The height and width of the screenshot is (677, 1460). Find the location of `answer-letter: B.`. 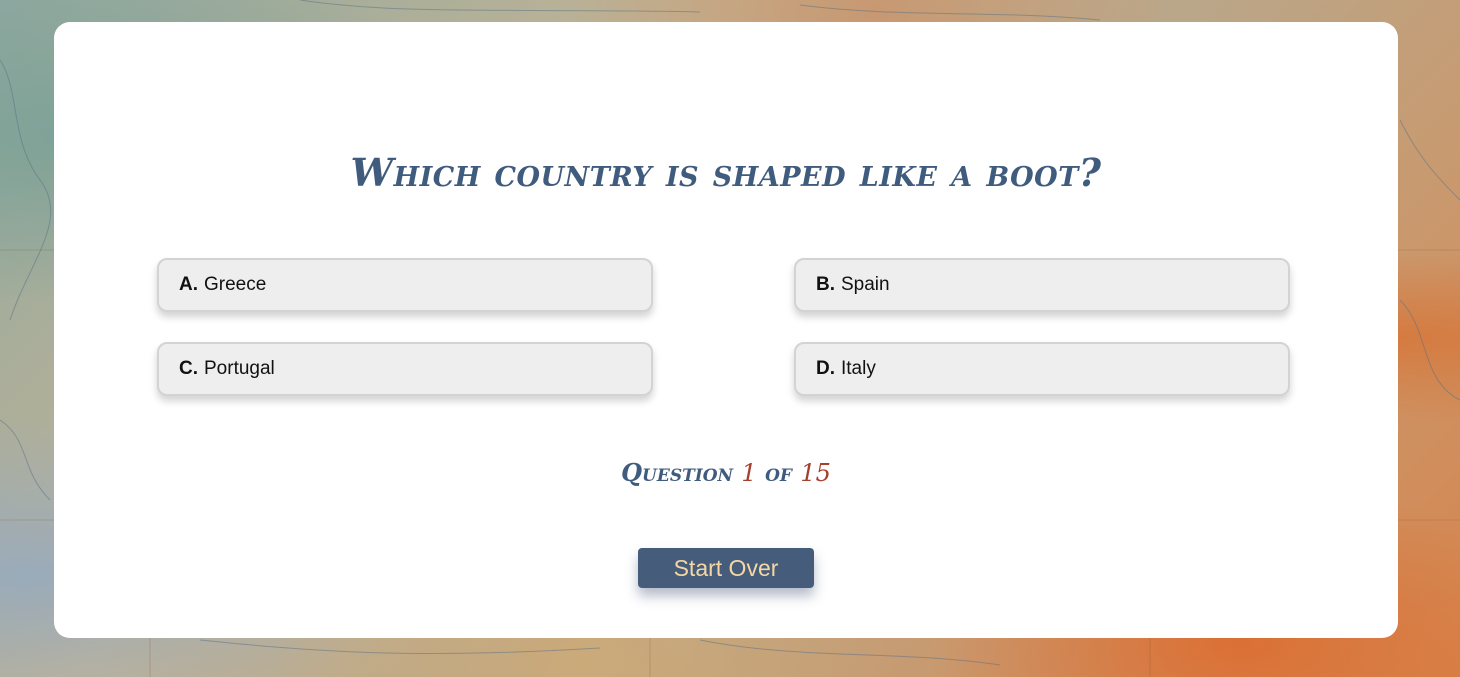

answer-letter: B. is located at coordinates (825, 284).